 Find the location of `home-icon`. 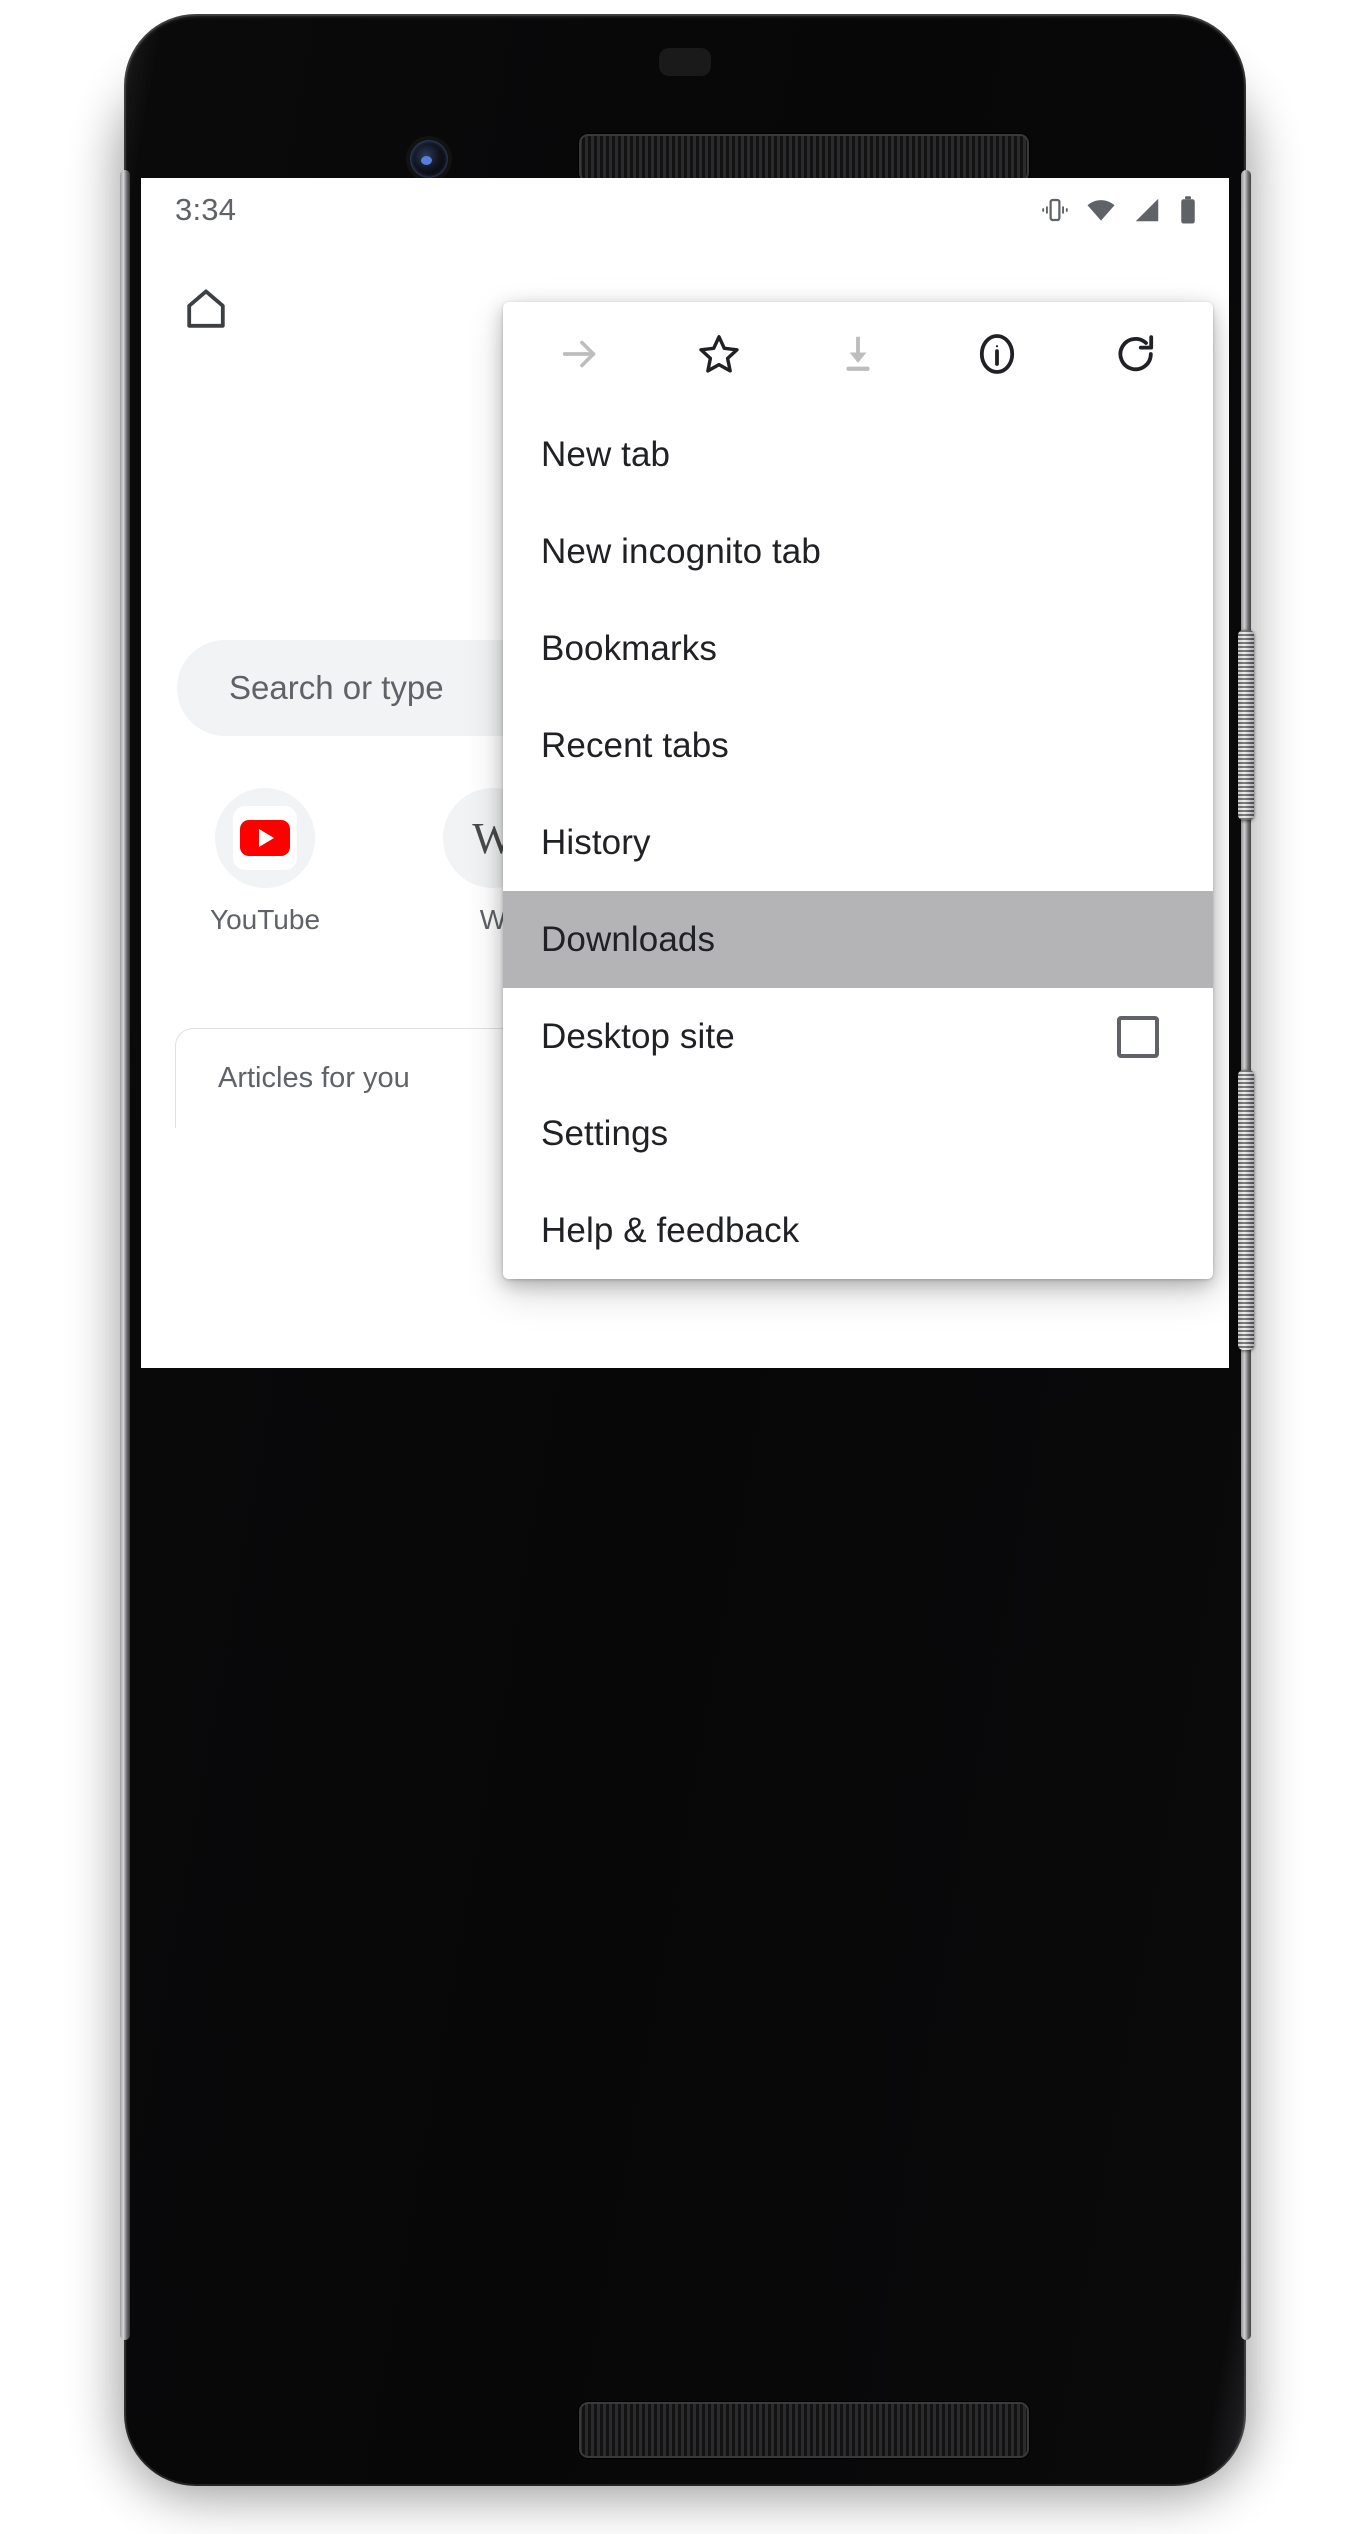

home-icon is located at coordinates (206, 309).